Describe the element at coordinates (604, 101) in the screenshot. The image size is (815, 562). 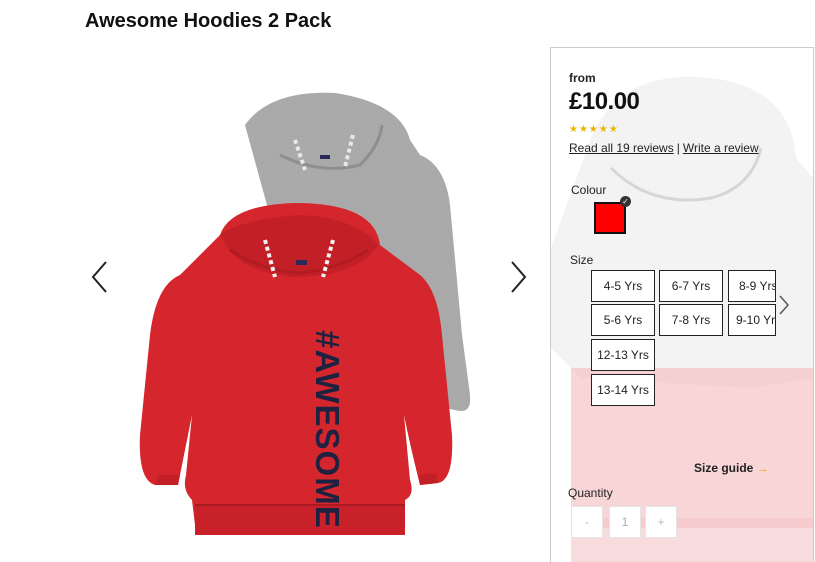
I see `price: £10.00` at that location.